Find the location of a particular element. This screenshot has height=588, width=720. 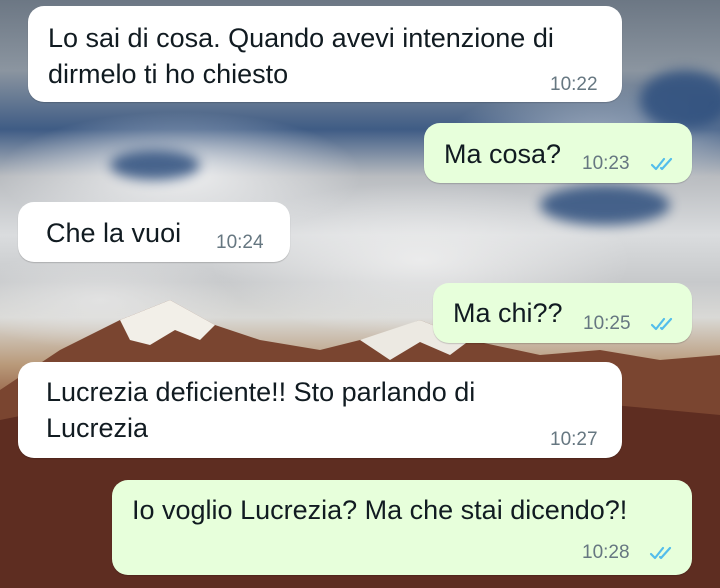

message-bubble-outgoing: Ma chi?? 10:25 is located at coordinates (562, 313).